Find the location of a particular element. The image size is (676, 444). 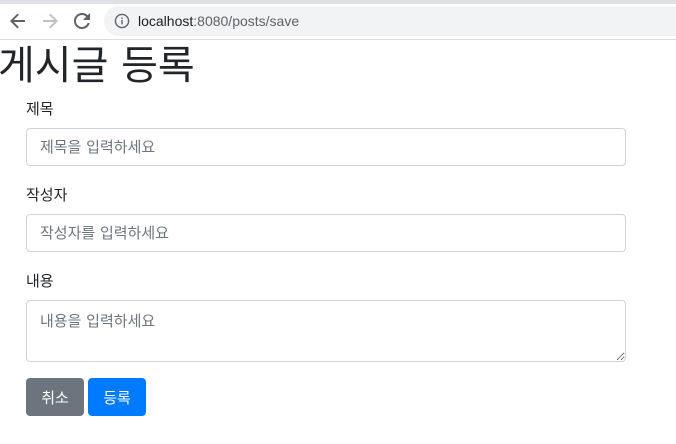

url-path: :8080/posts/save is located at coordinates (246, 21).